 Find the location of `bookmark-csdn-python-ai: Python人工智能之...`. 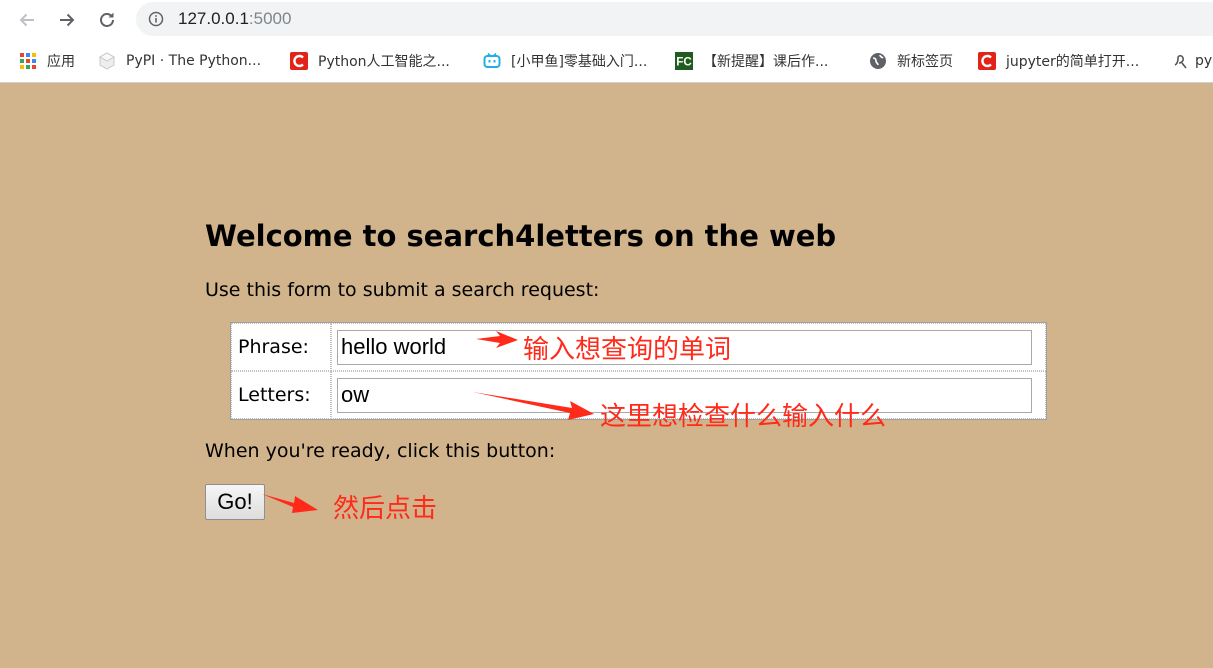

bookmark-csdn-python-ai: Python人工智能之... is located at coordinates (370, 61).